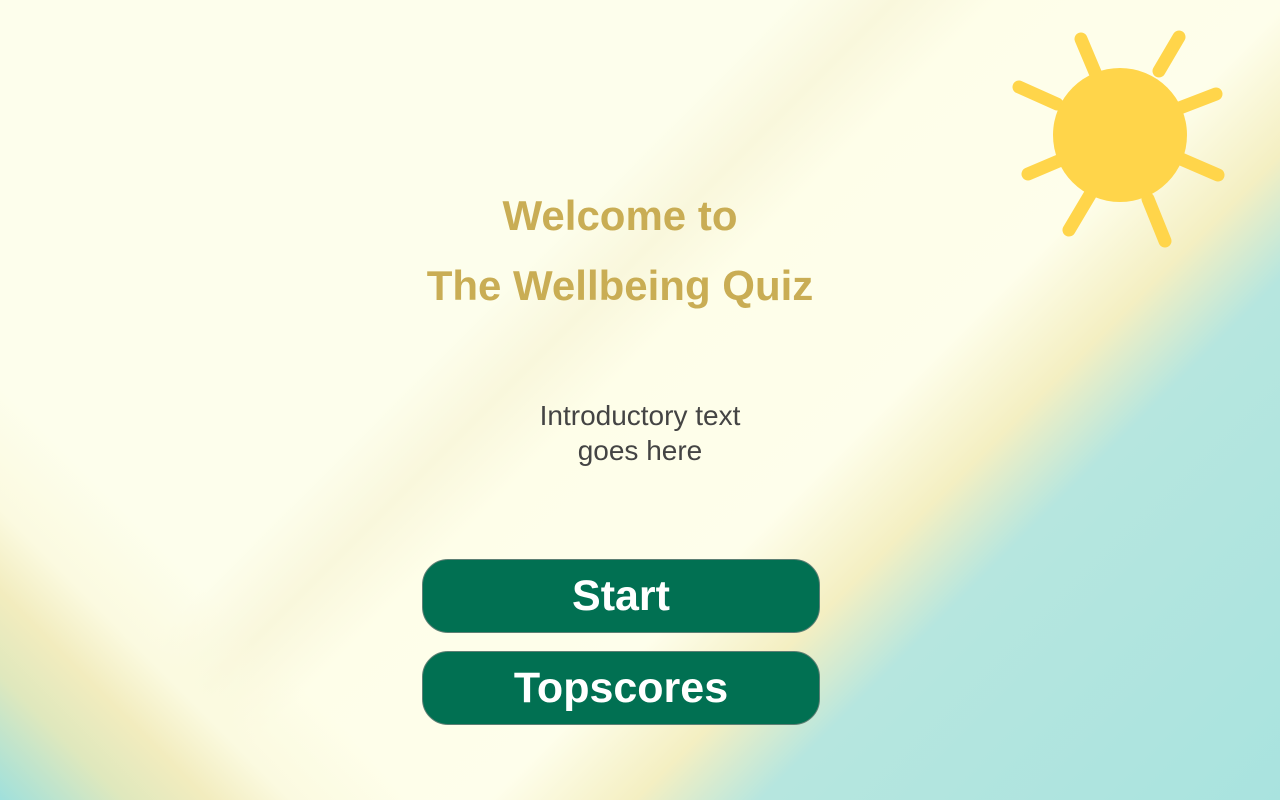 This screenshot has height=800, width=1280. I want to click on intro-text-line1: Introductory text, so click(640, 415).